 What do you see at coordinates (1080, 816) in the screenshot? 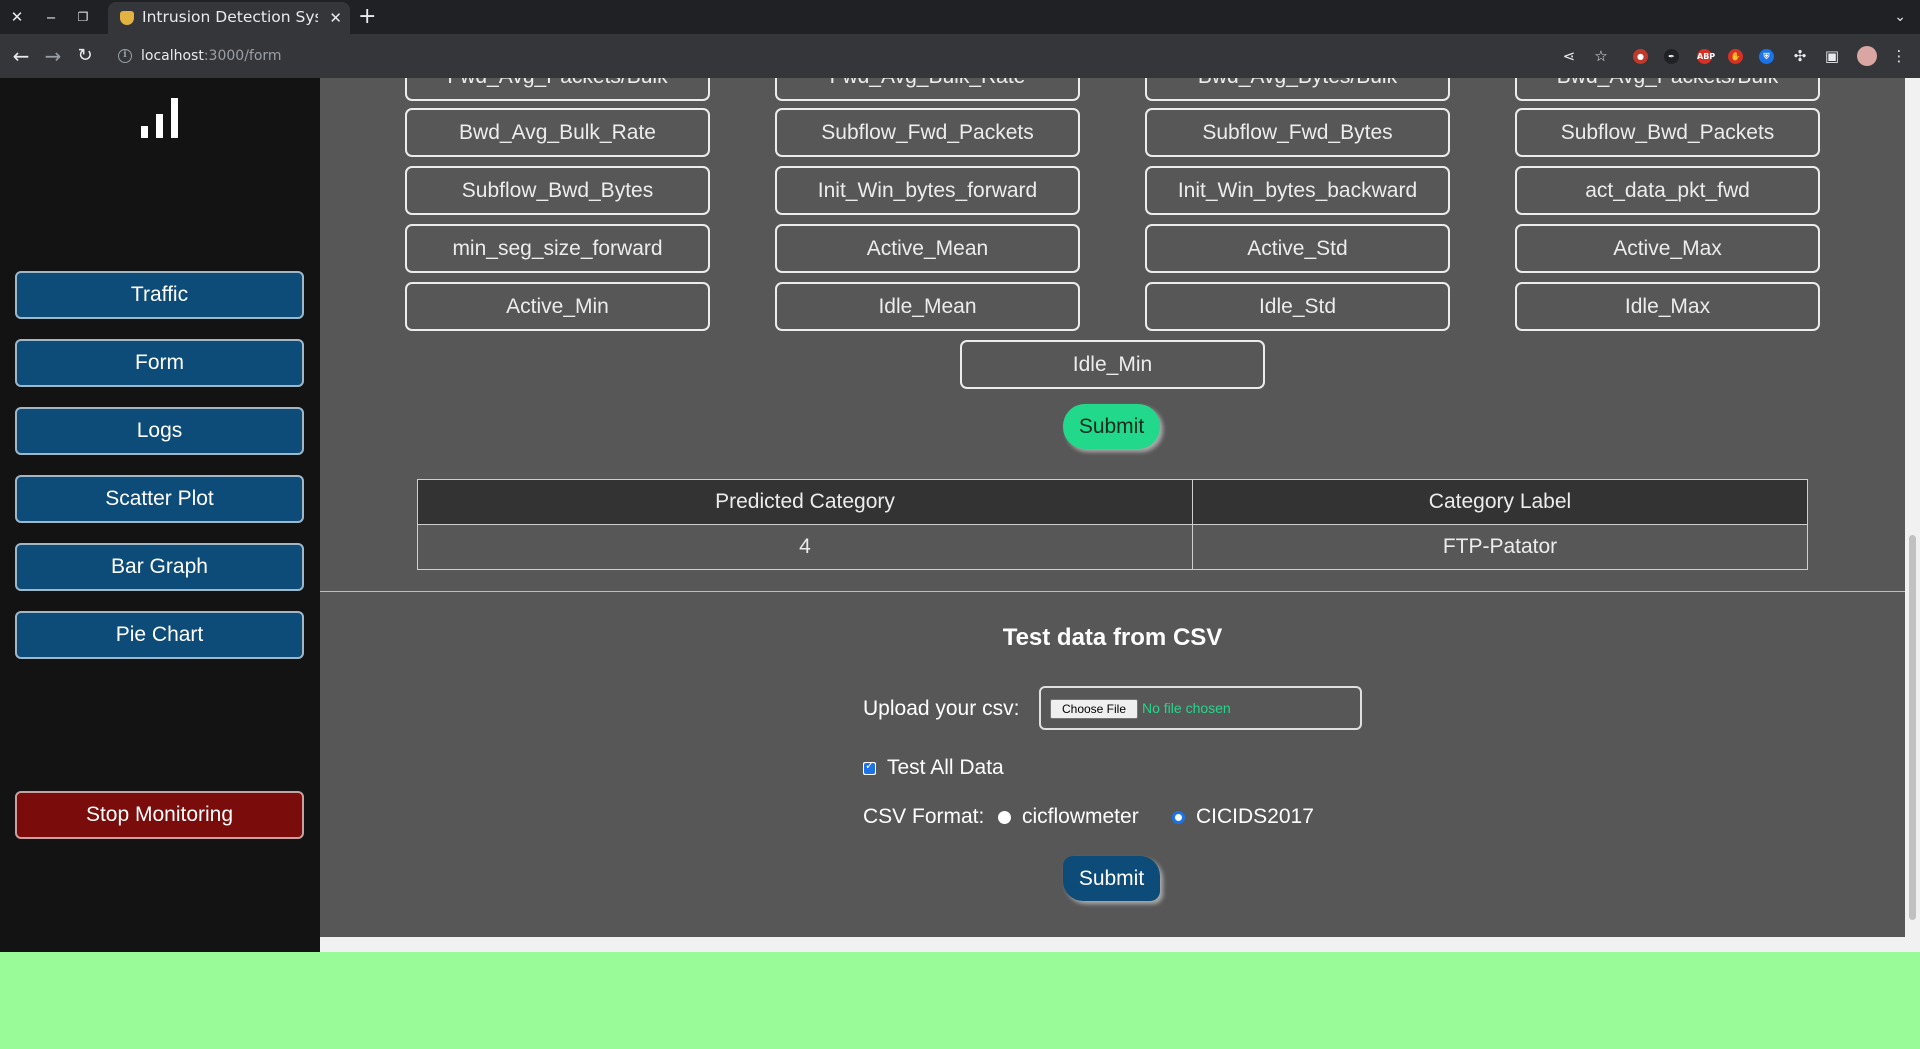
I see `radio-label-cicflowmeter: cicflowmeter` at bounding box center [1080, 816].